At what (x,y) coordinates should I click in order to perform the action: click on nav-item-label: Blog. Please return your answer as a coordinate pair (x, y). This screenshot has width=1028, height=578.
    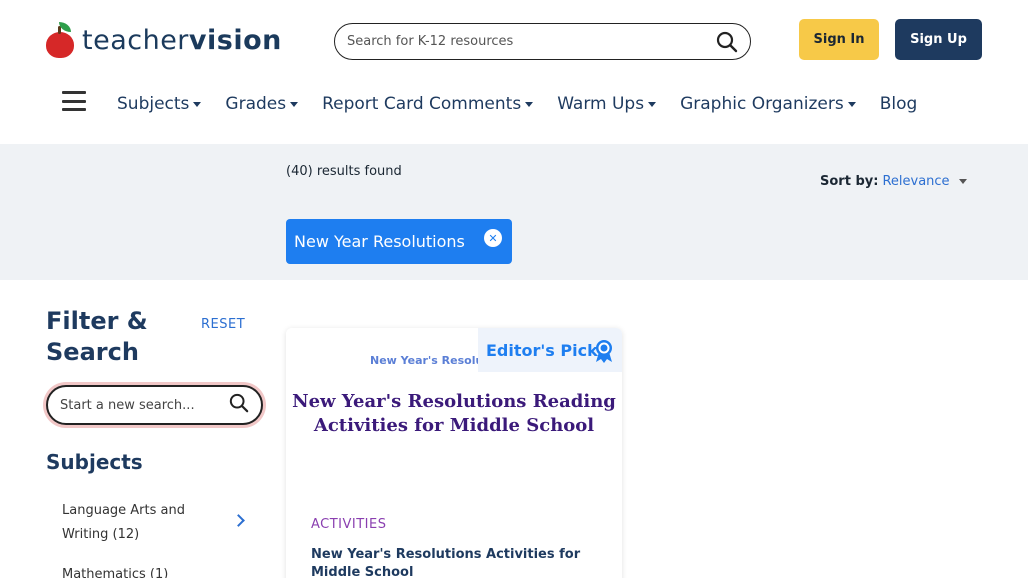
    Looking at the image, I should click on (898, 104).